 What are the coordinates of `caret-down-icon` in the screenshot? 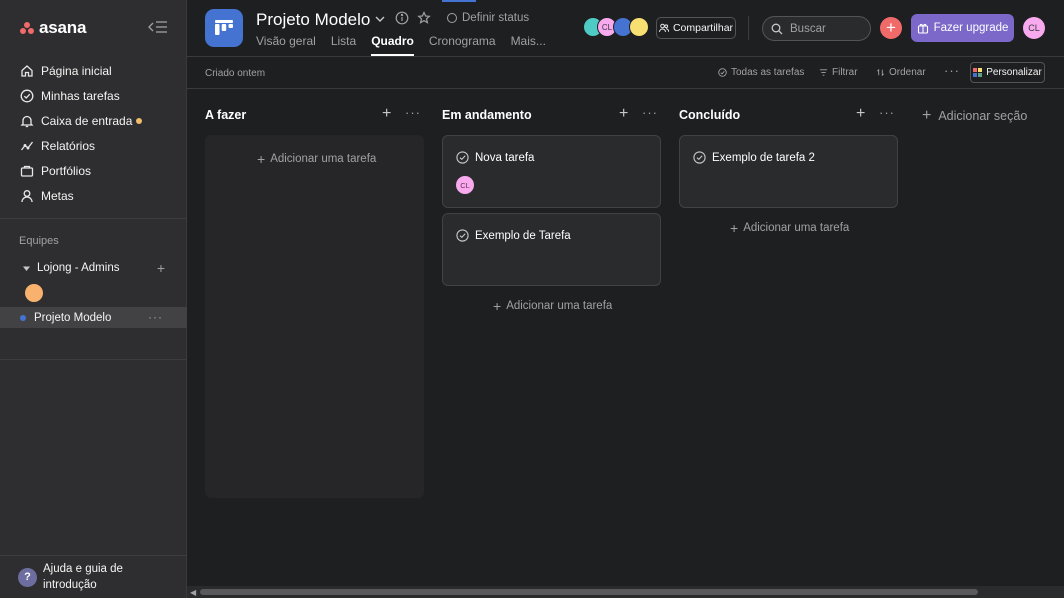 It's located at (26, 268).